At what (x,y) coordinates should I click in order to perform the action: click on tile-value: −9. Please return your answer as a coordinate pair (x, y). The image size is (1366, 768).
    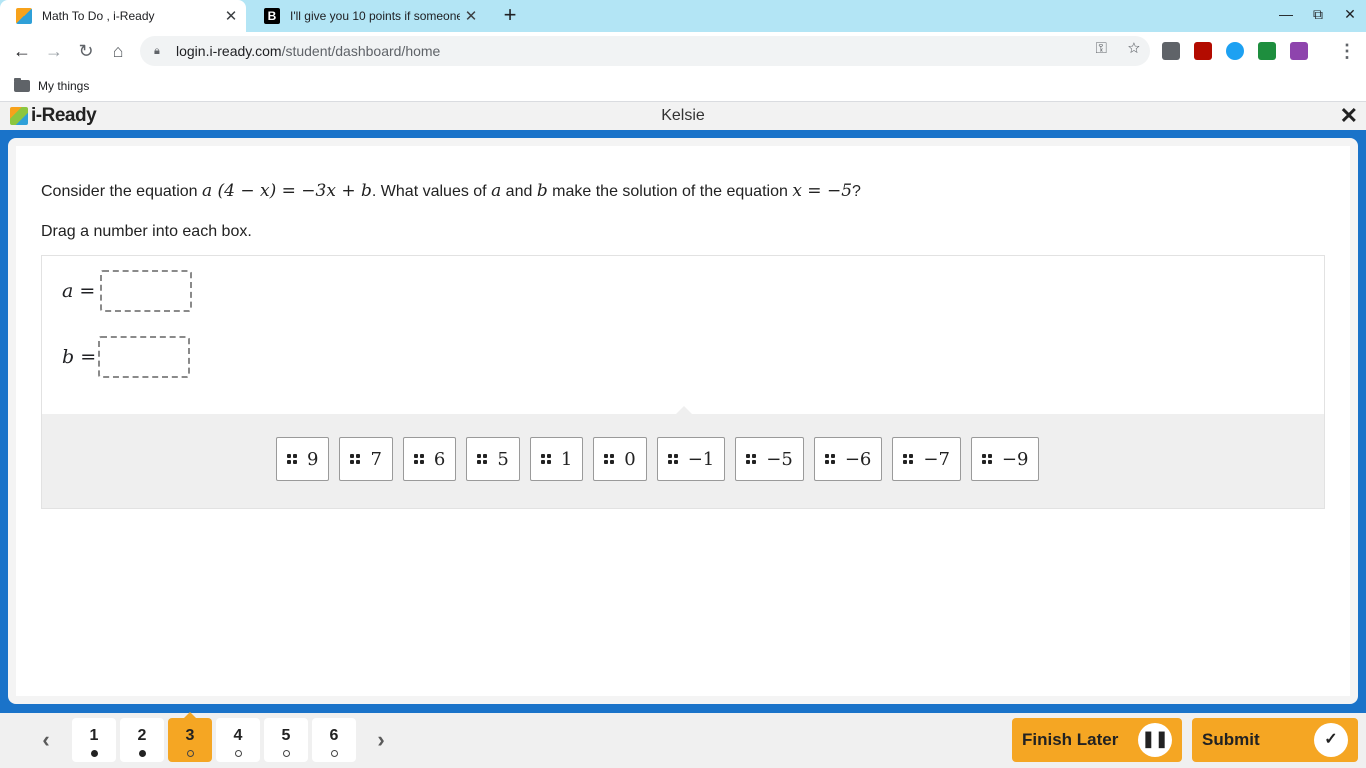
    Looking at the image, I should click on (1015, 459).